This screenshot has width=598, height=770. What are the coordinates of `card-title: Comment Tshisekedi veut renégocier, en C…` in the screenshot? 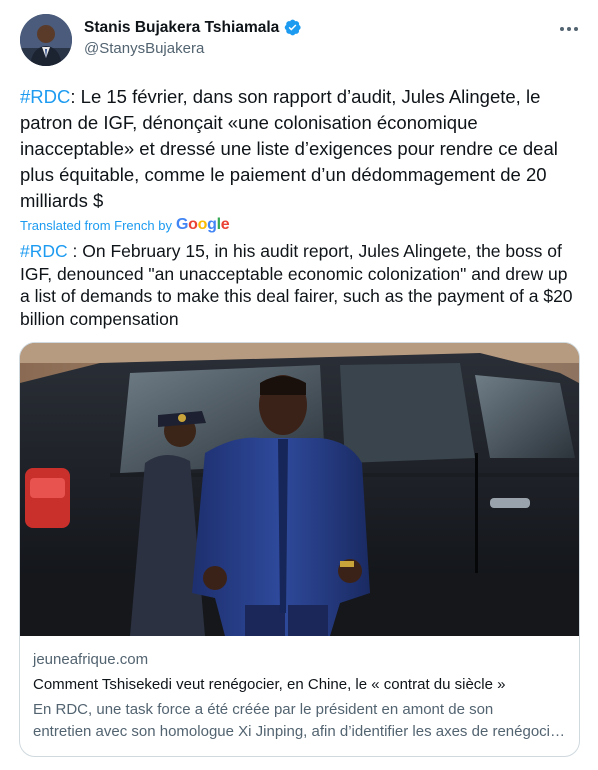 It's located at (300, 684).